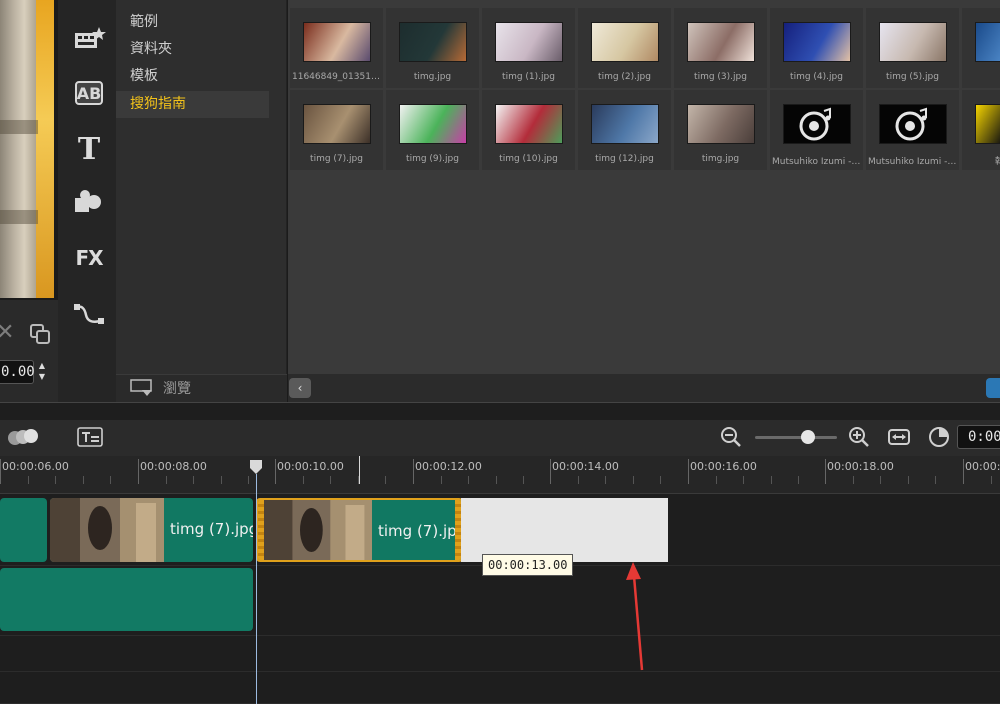 This screenshot has width=1000, height=704. I want to click on ruler-label: 00:00:16.00, so click(723, 466).